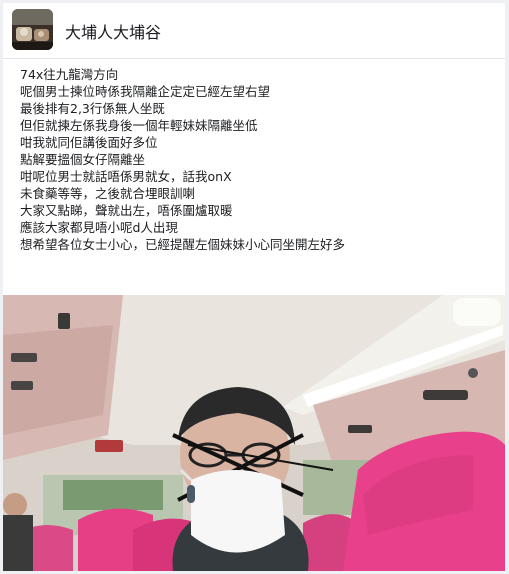 The width and height of the screenshot is (509, 574). I want to click on post-line: 點解要搵個女仔隔離坐, so click(83, 159).